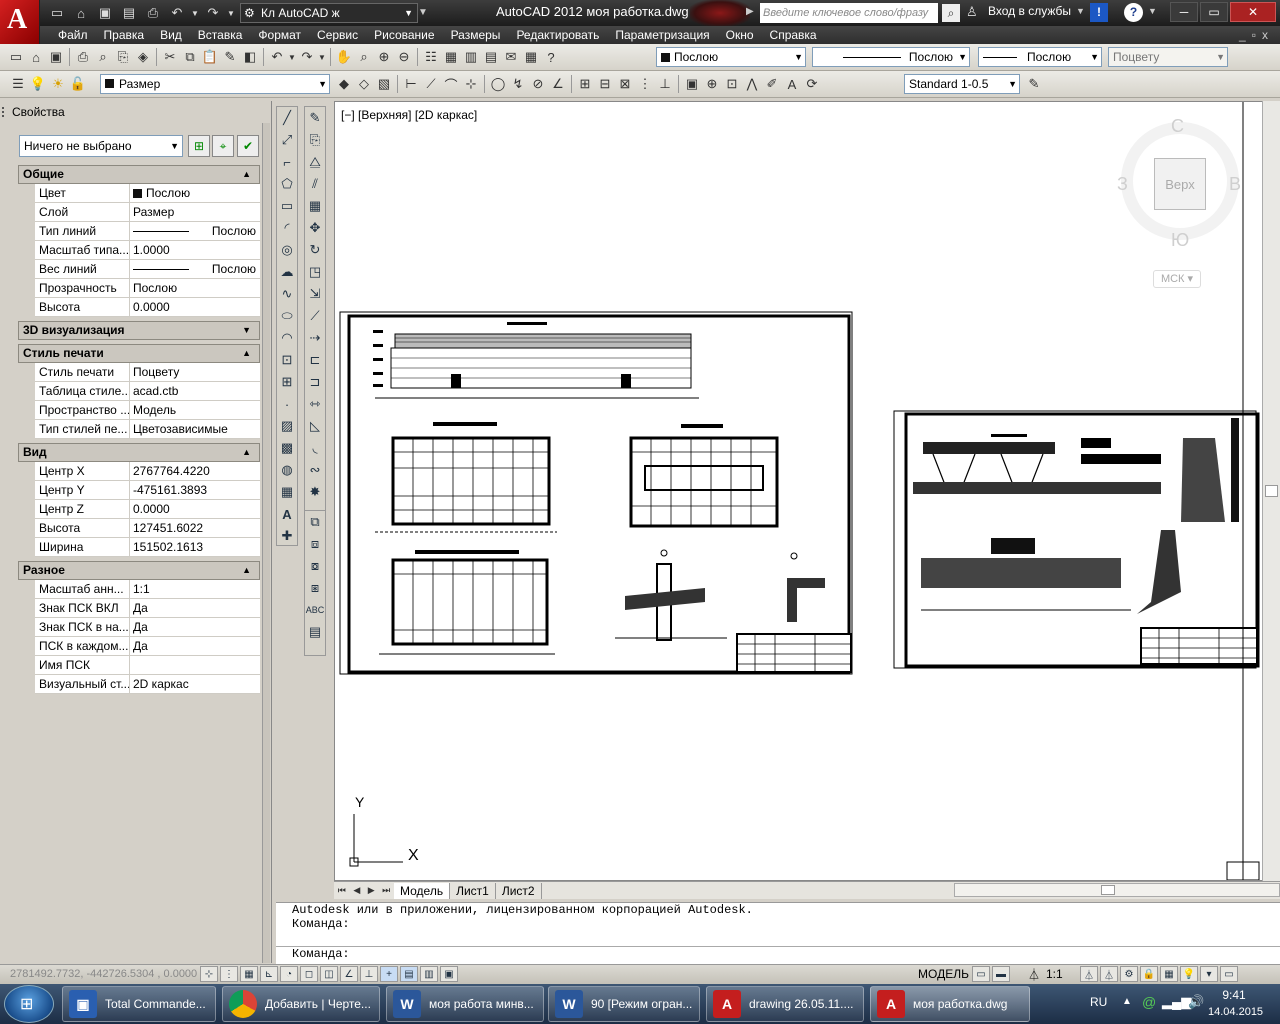 The height and width of the screenshot is (1024, 1280). What do you see at coordinates (315, 316) in the screenshot?
I see `trim-icon: ⟋` at bounding box center [315, 316].